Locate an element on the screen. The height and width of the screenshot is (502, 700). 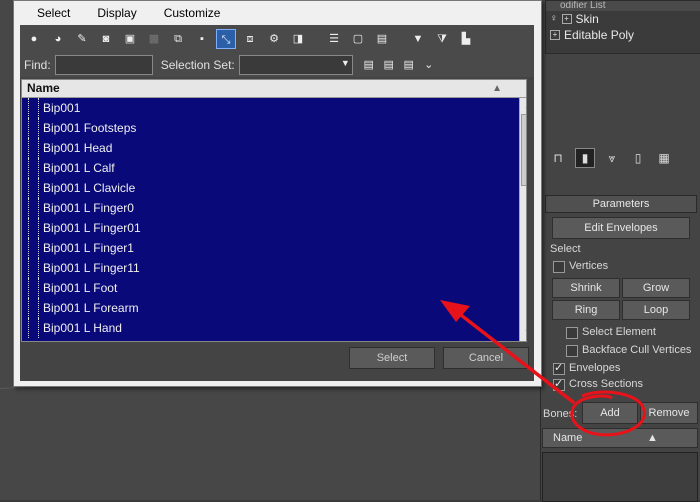
show-end-result-icon: ▮ is located at coordinates (585, 158).